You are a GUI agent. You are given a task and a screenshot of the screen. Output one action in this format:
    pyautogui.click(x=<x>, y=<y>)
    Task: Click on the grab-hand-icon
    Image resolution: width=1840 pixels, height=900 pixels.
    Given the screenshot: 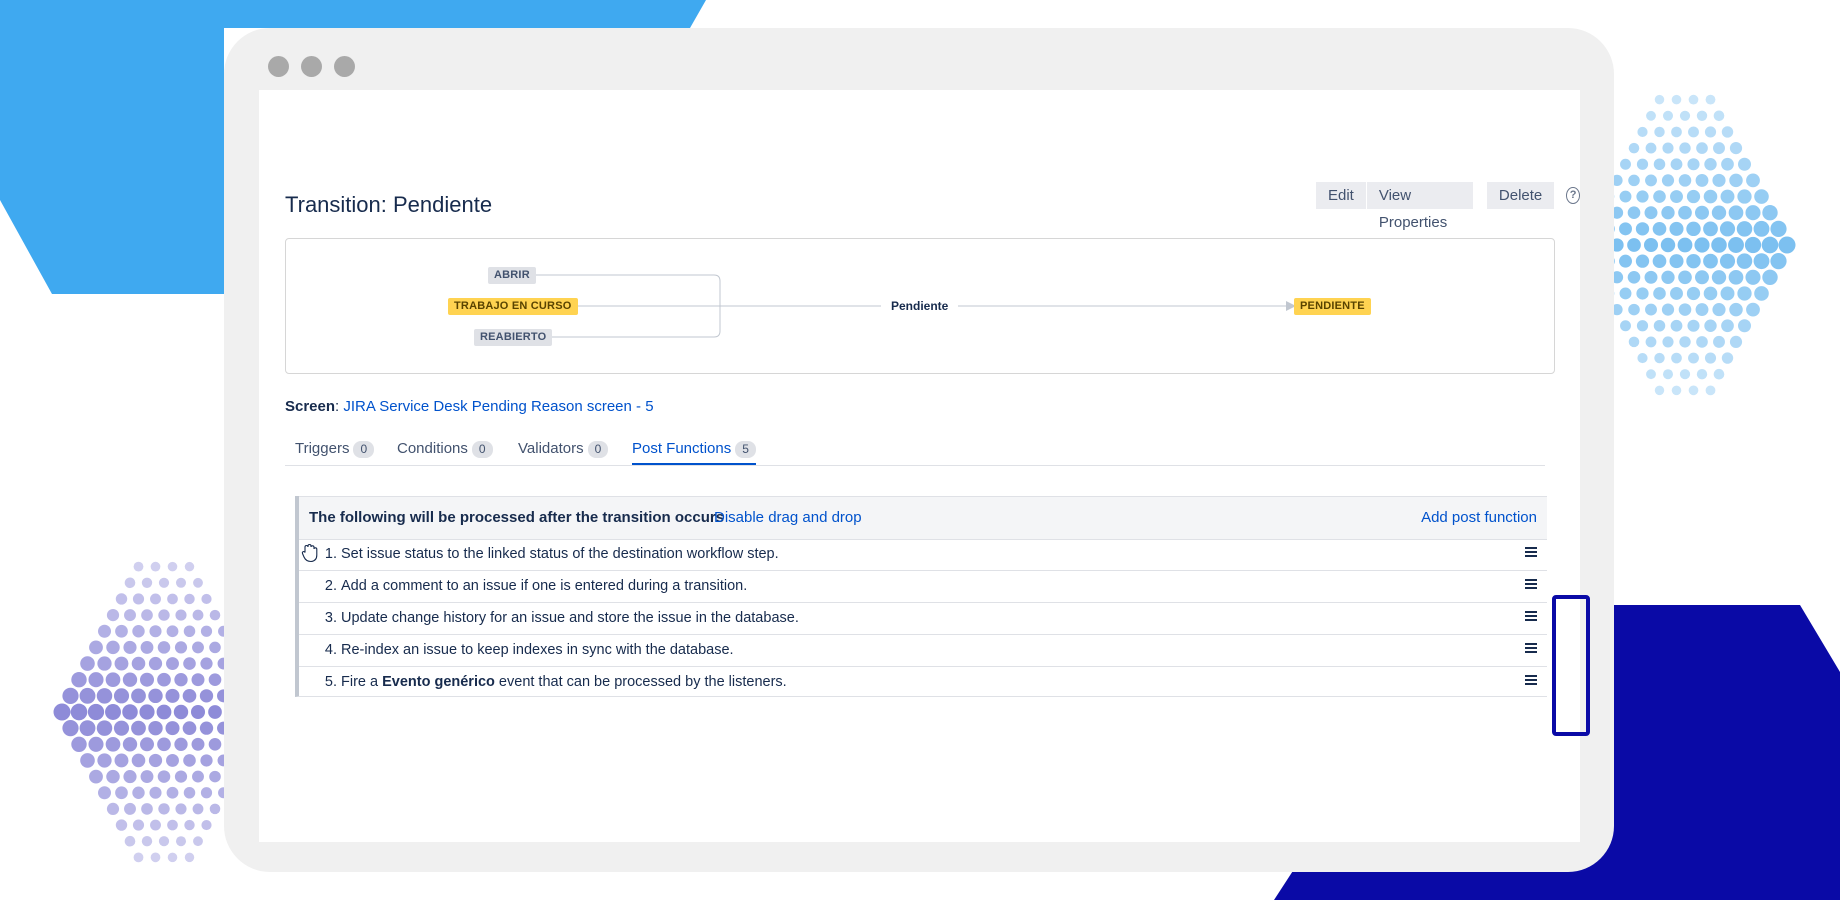 What is the action you would take?
    pyautogui.click(x=310, y=553)
    